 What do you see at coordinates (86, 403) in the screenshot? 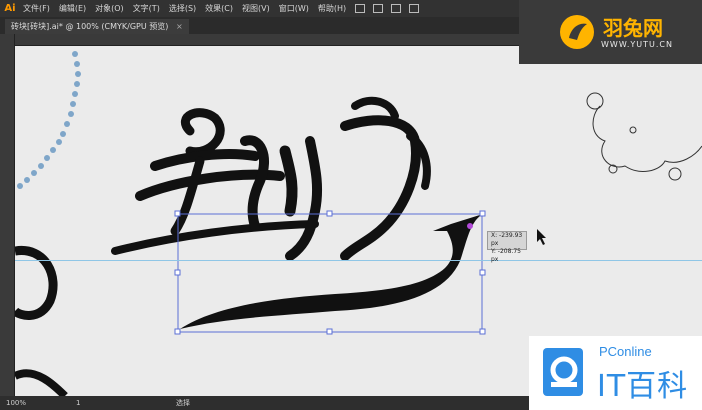
I see `artboard-number: 1` at bounding box center [86, 403].